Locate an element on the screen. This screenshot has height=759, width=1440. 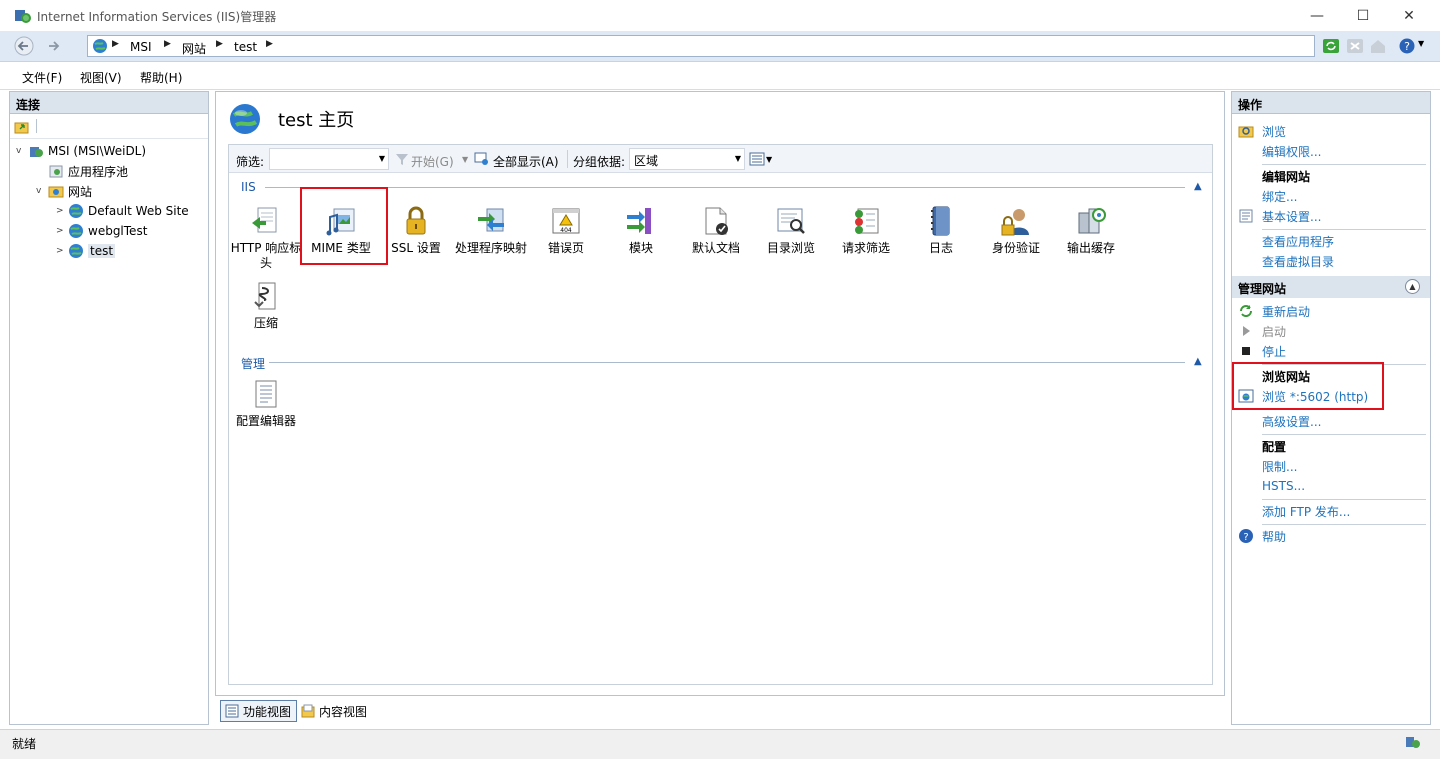
feature-compression: 压缩 is located at coordinates (266, 305).